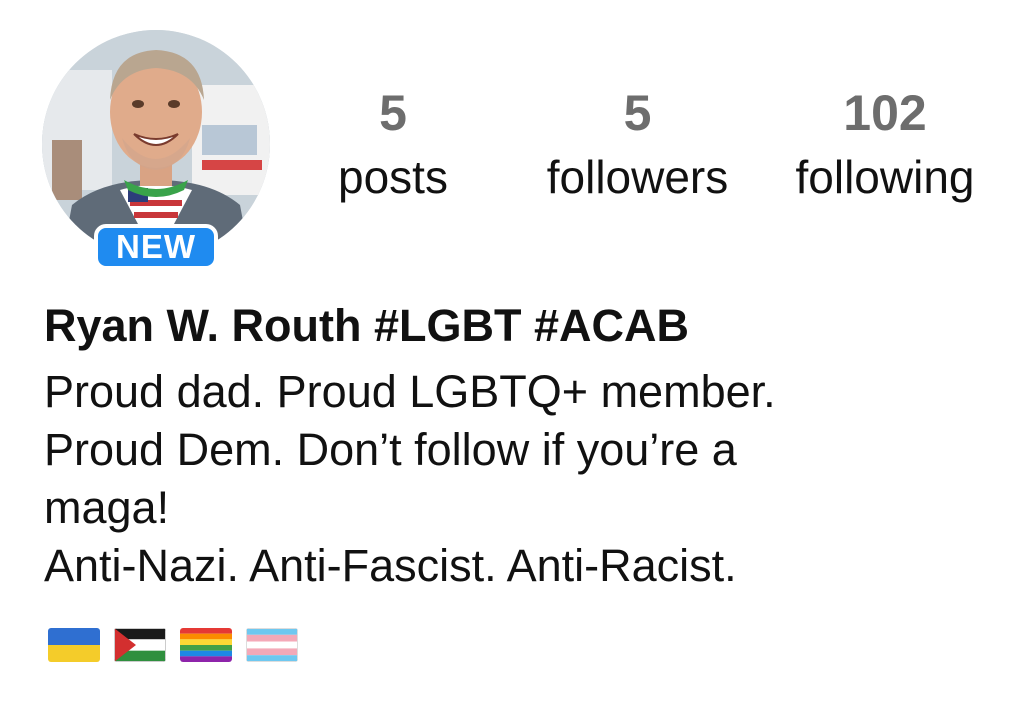 The height and width of the screenshot is (706, 1024). What do you see at coordinates (637, 113) in the screenshot?
I see `followers-count: 5` at bounding box center [637, 113].